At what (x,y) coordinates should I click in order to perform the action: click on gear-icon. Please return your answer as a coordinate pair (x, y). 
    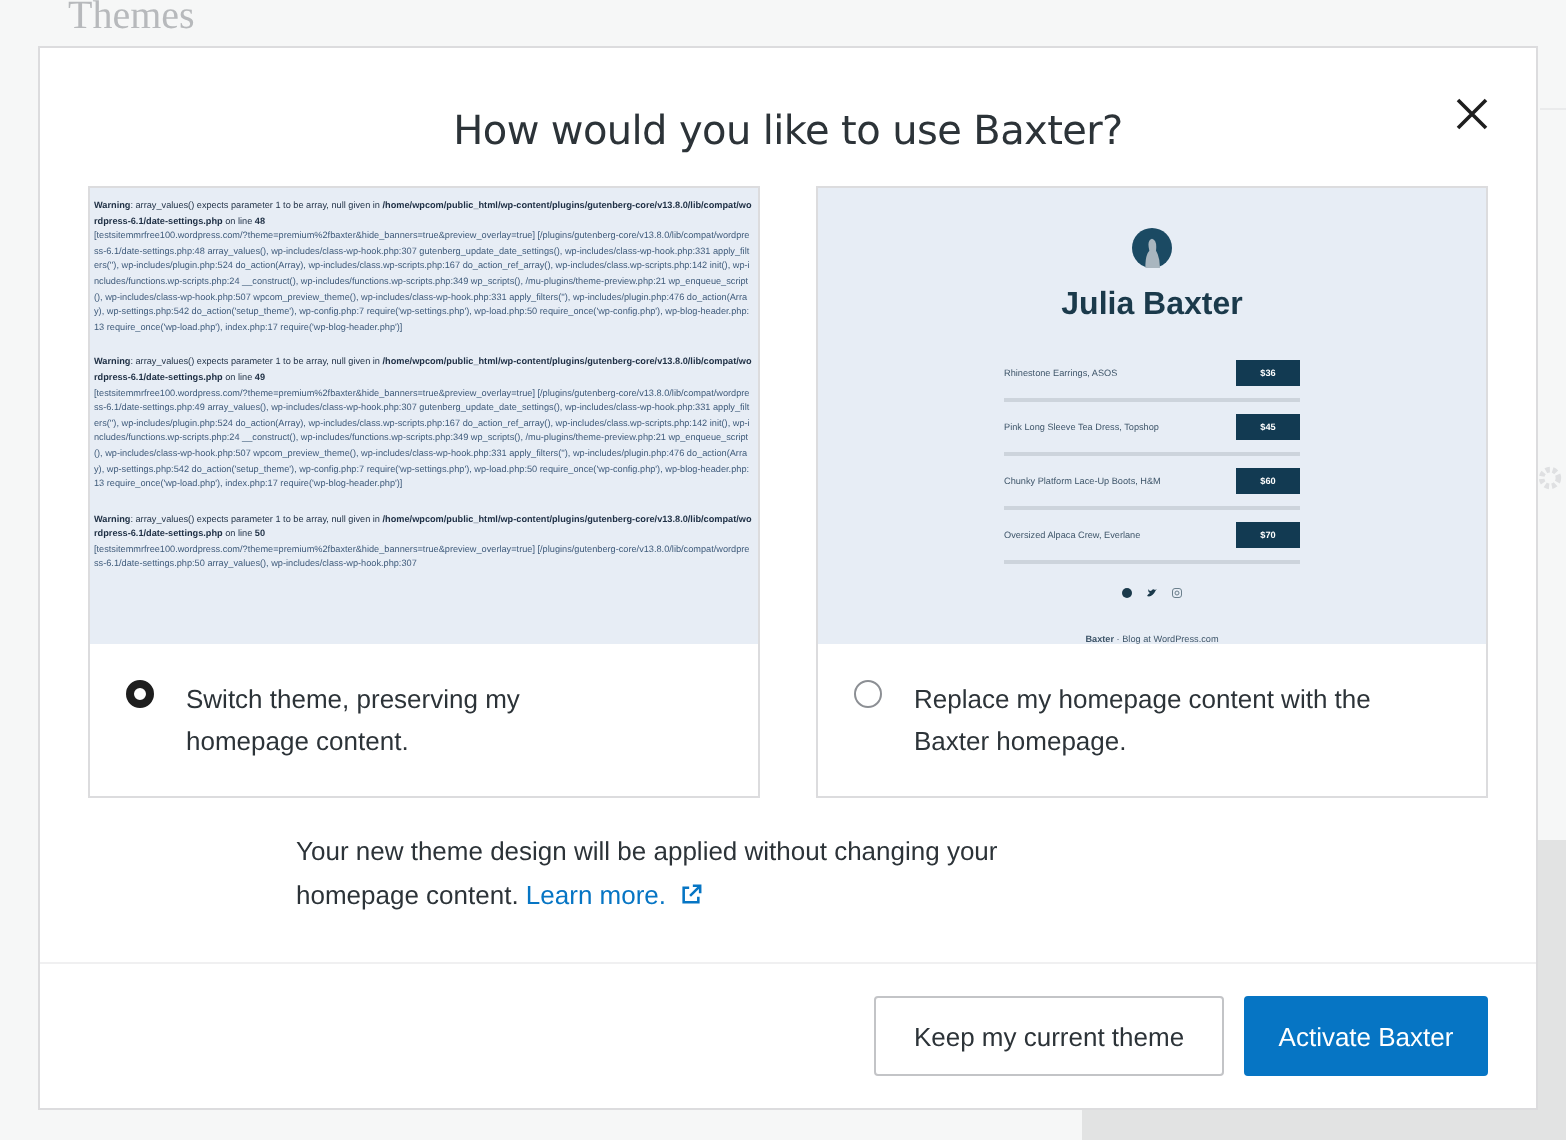
    Looking at the image, I should click on (1550, 478).